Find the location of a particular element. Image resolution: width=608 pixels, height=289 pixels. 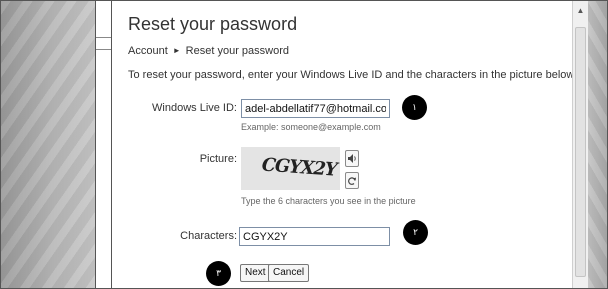

vertical-scrollbar: ▲ is located at coordinates (580, 144).